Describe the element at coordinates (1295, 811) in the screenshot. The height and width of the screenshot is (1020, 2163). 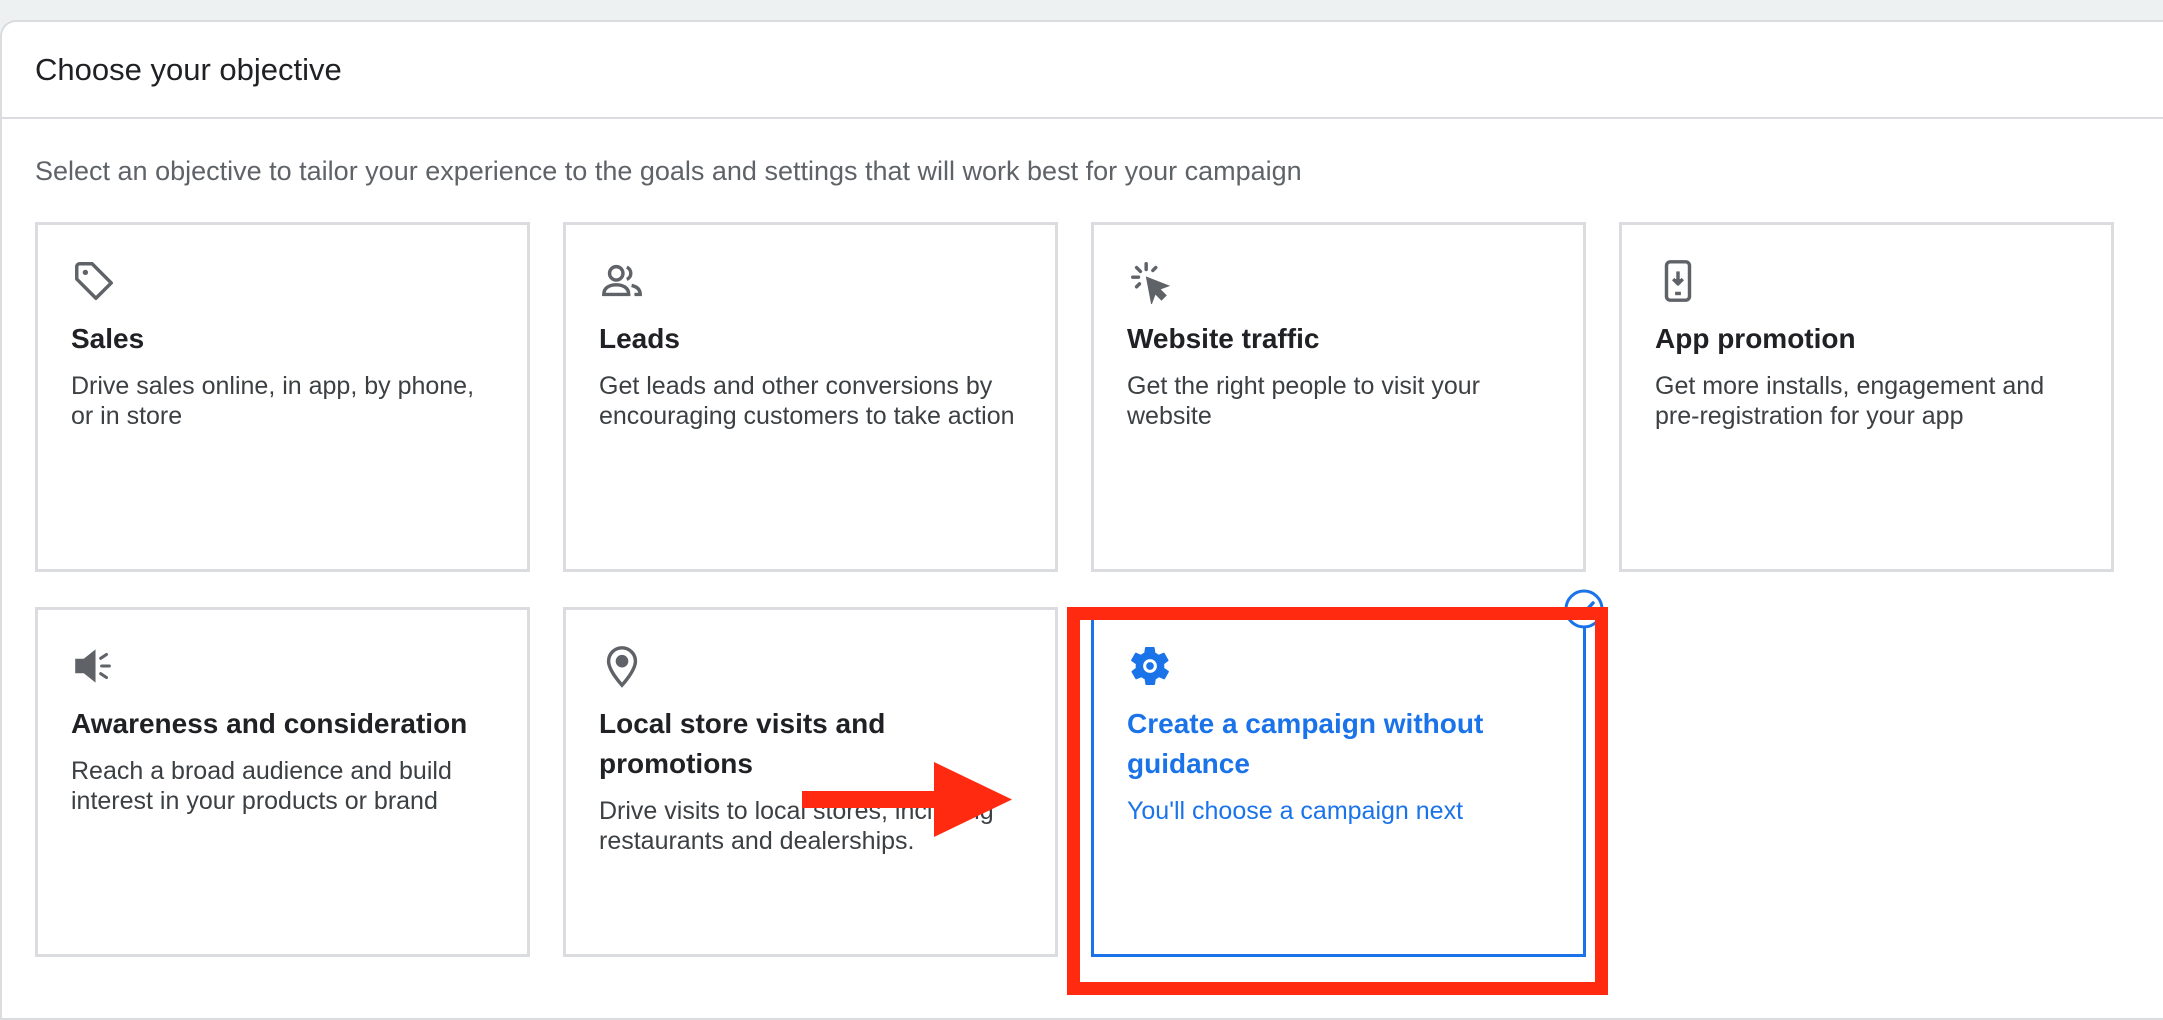
I see `objective-description: You'll choose a campaign next` at that location.